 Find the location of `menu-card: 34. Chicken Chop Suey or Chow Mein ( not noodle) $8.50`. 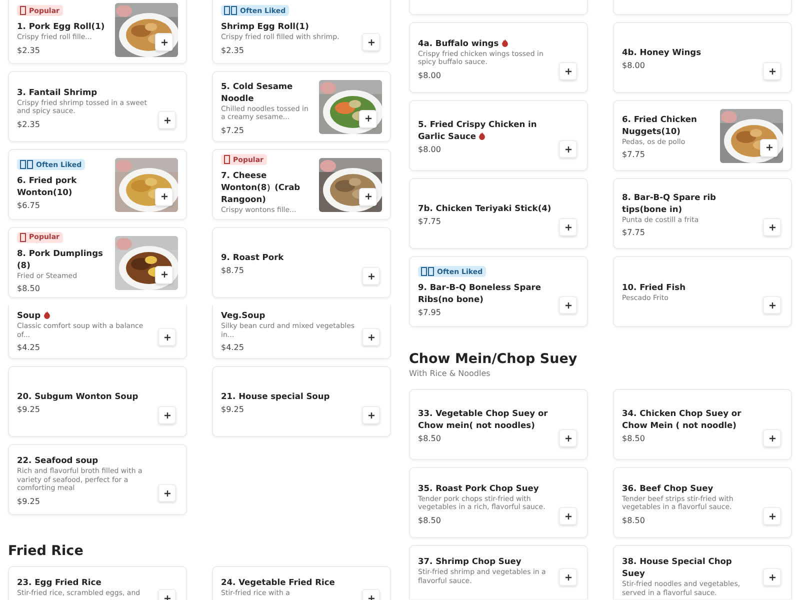

menu-card: 34. Chicken Chop Suey or Chow Mein ( not noodle) $8.50 is located at coordinates (702, 424).